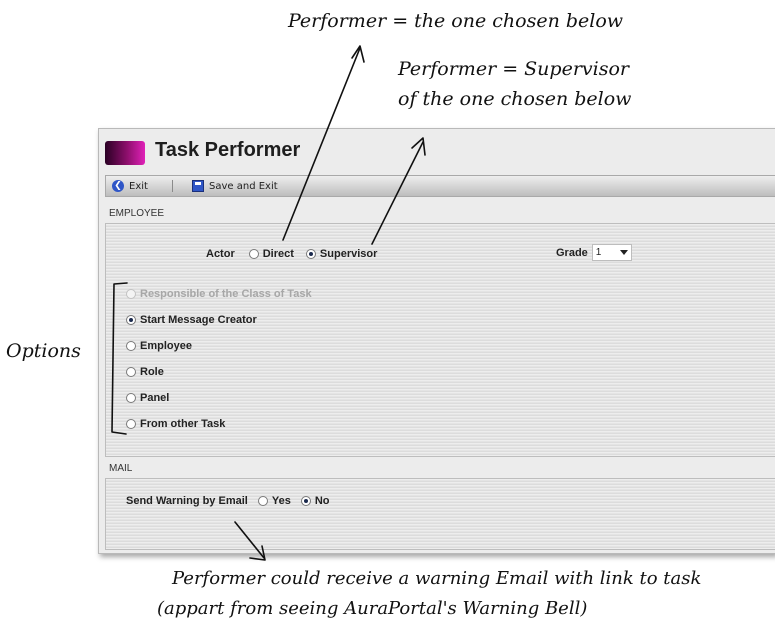 The width and height of the screenshot is (775, 632). What do you see at coordinates (257, 553) in the screenshot?
I see `arrowhead-email` at bounding box center [257, 553].